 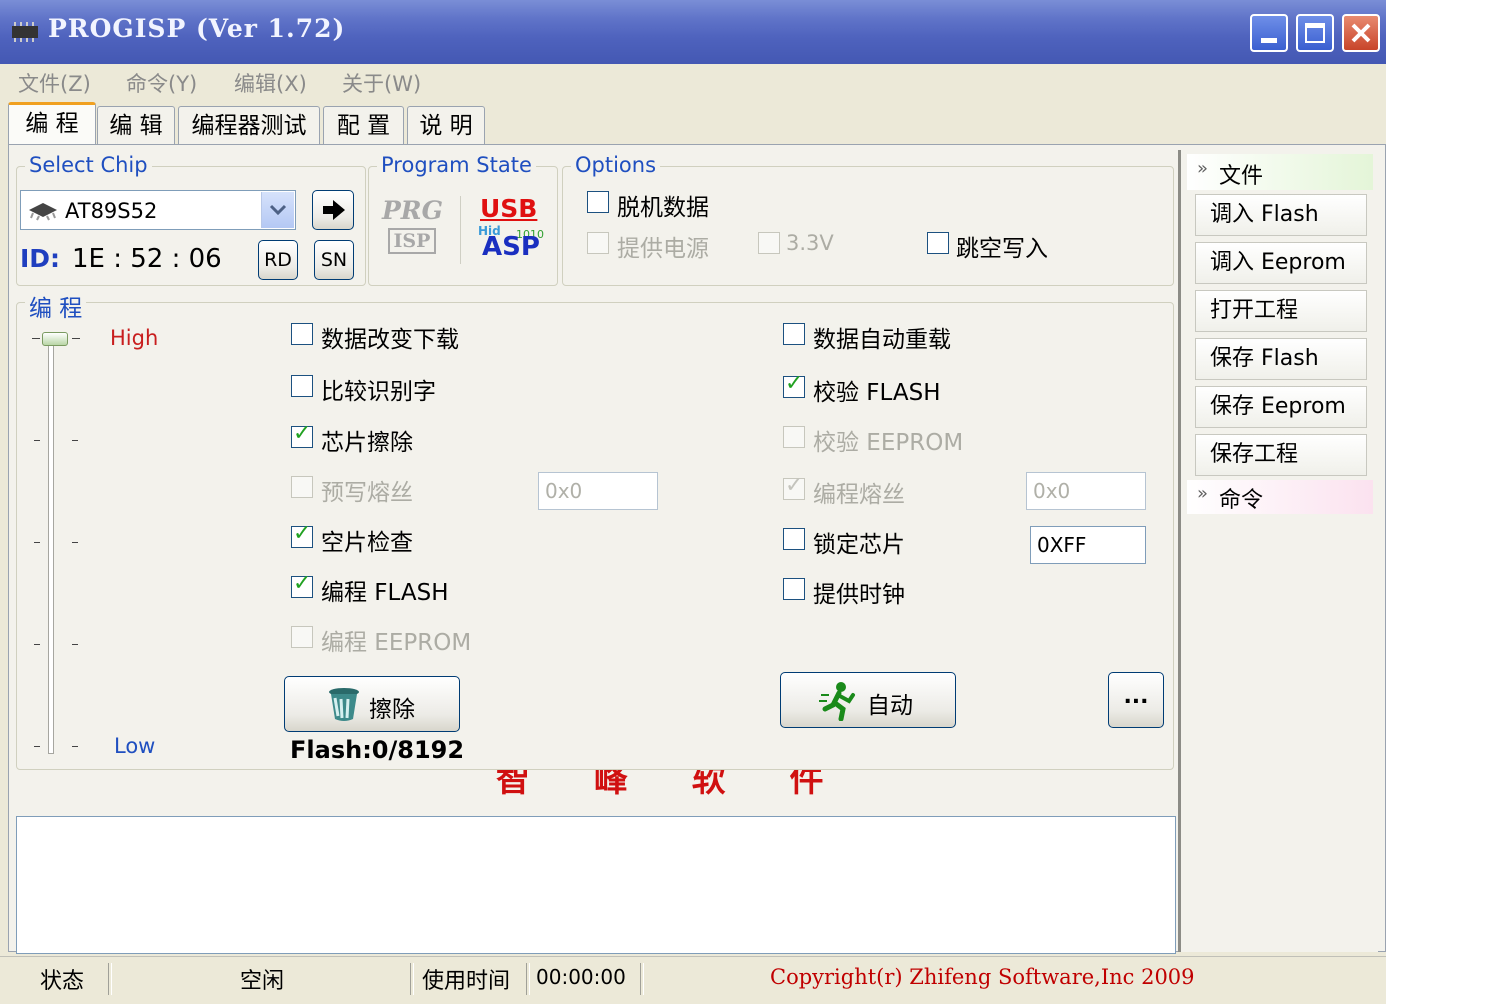 What do you see at coordinates (56, 306) in the screenshot?
I see `program-group-title: 编 程` at bounding box center [56, 306].